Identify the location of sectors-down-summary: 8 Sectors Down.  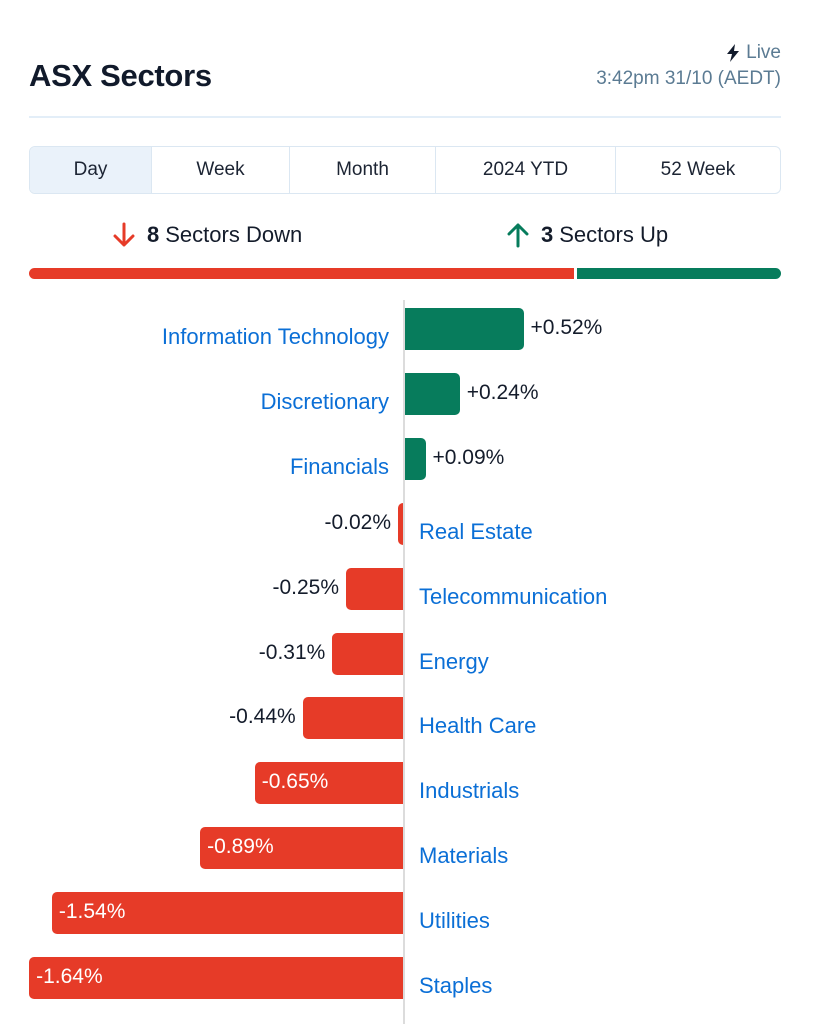
(207, 235).